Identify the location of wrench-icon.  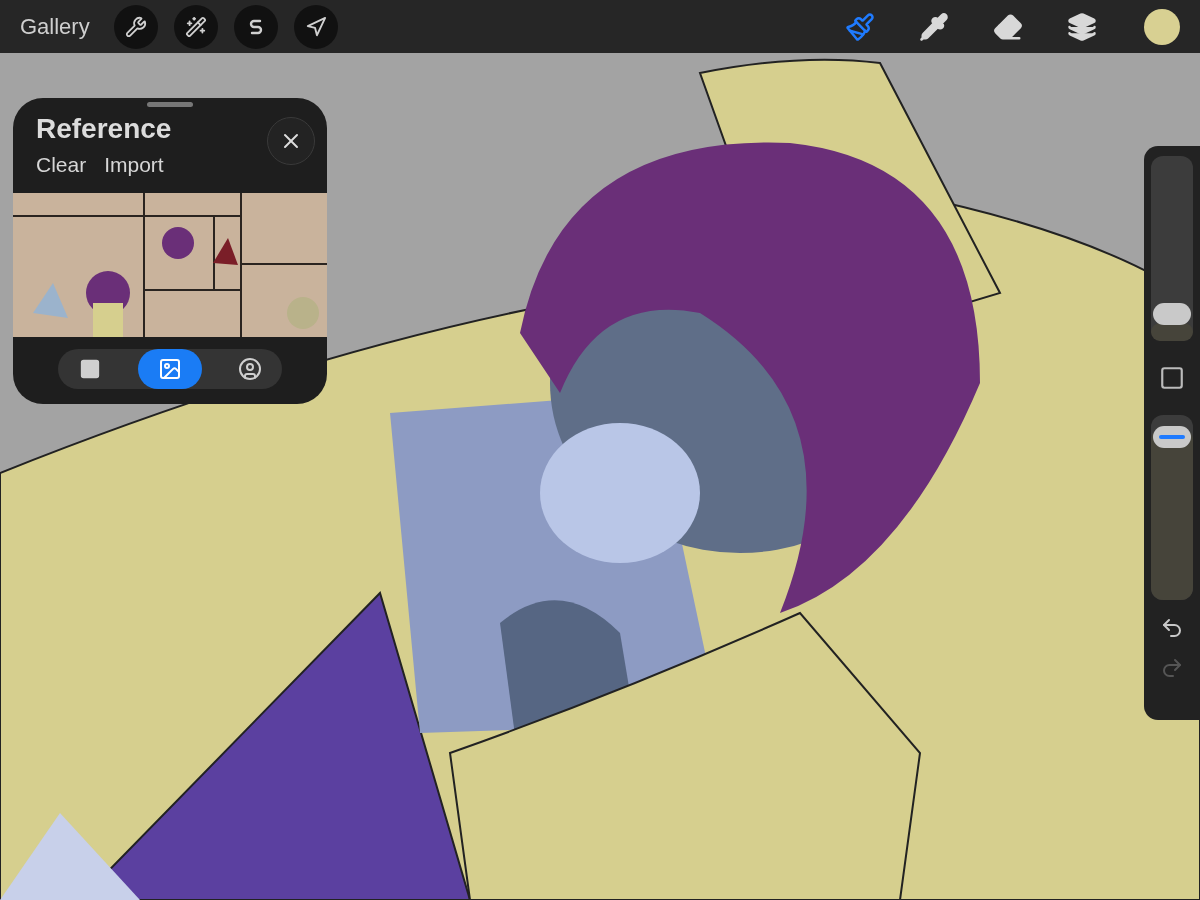
(135, 26).